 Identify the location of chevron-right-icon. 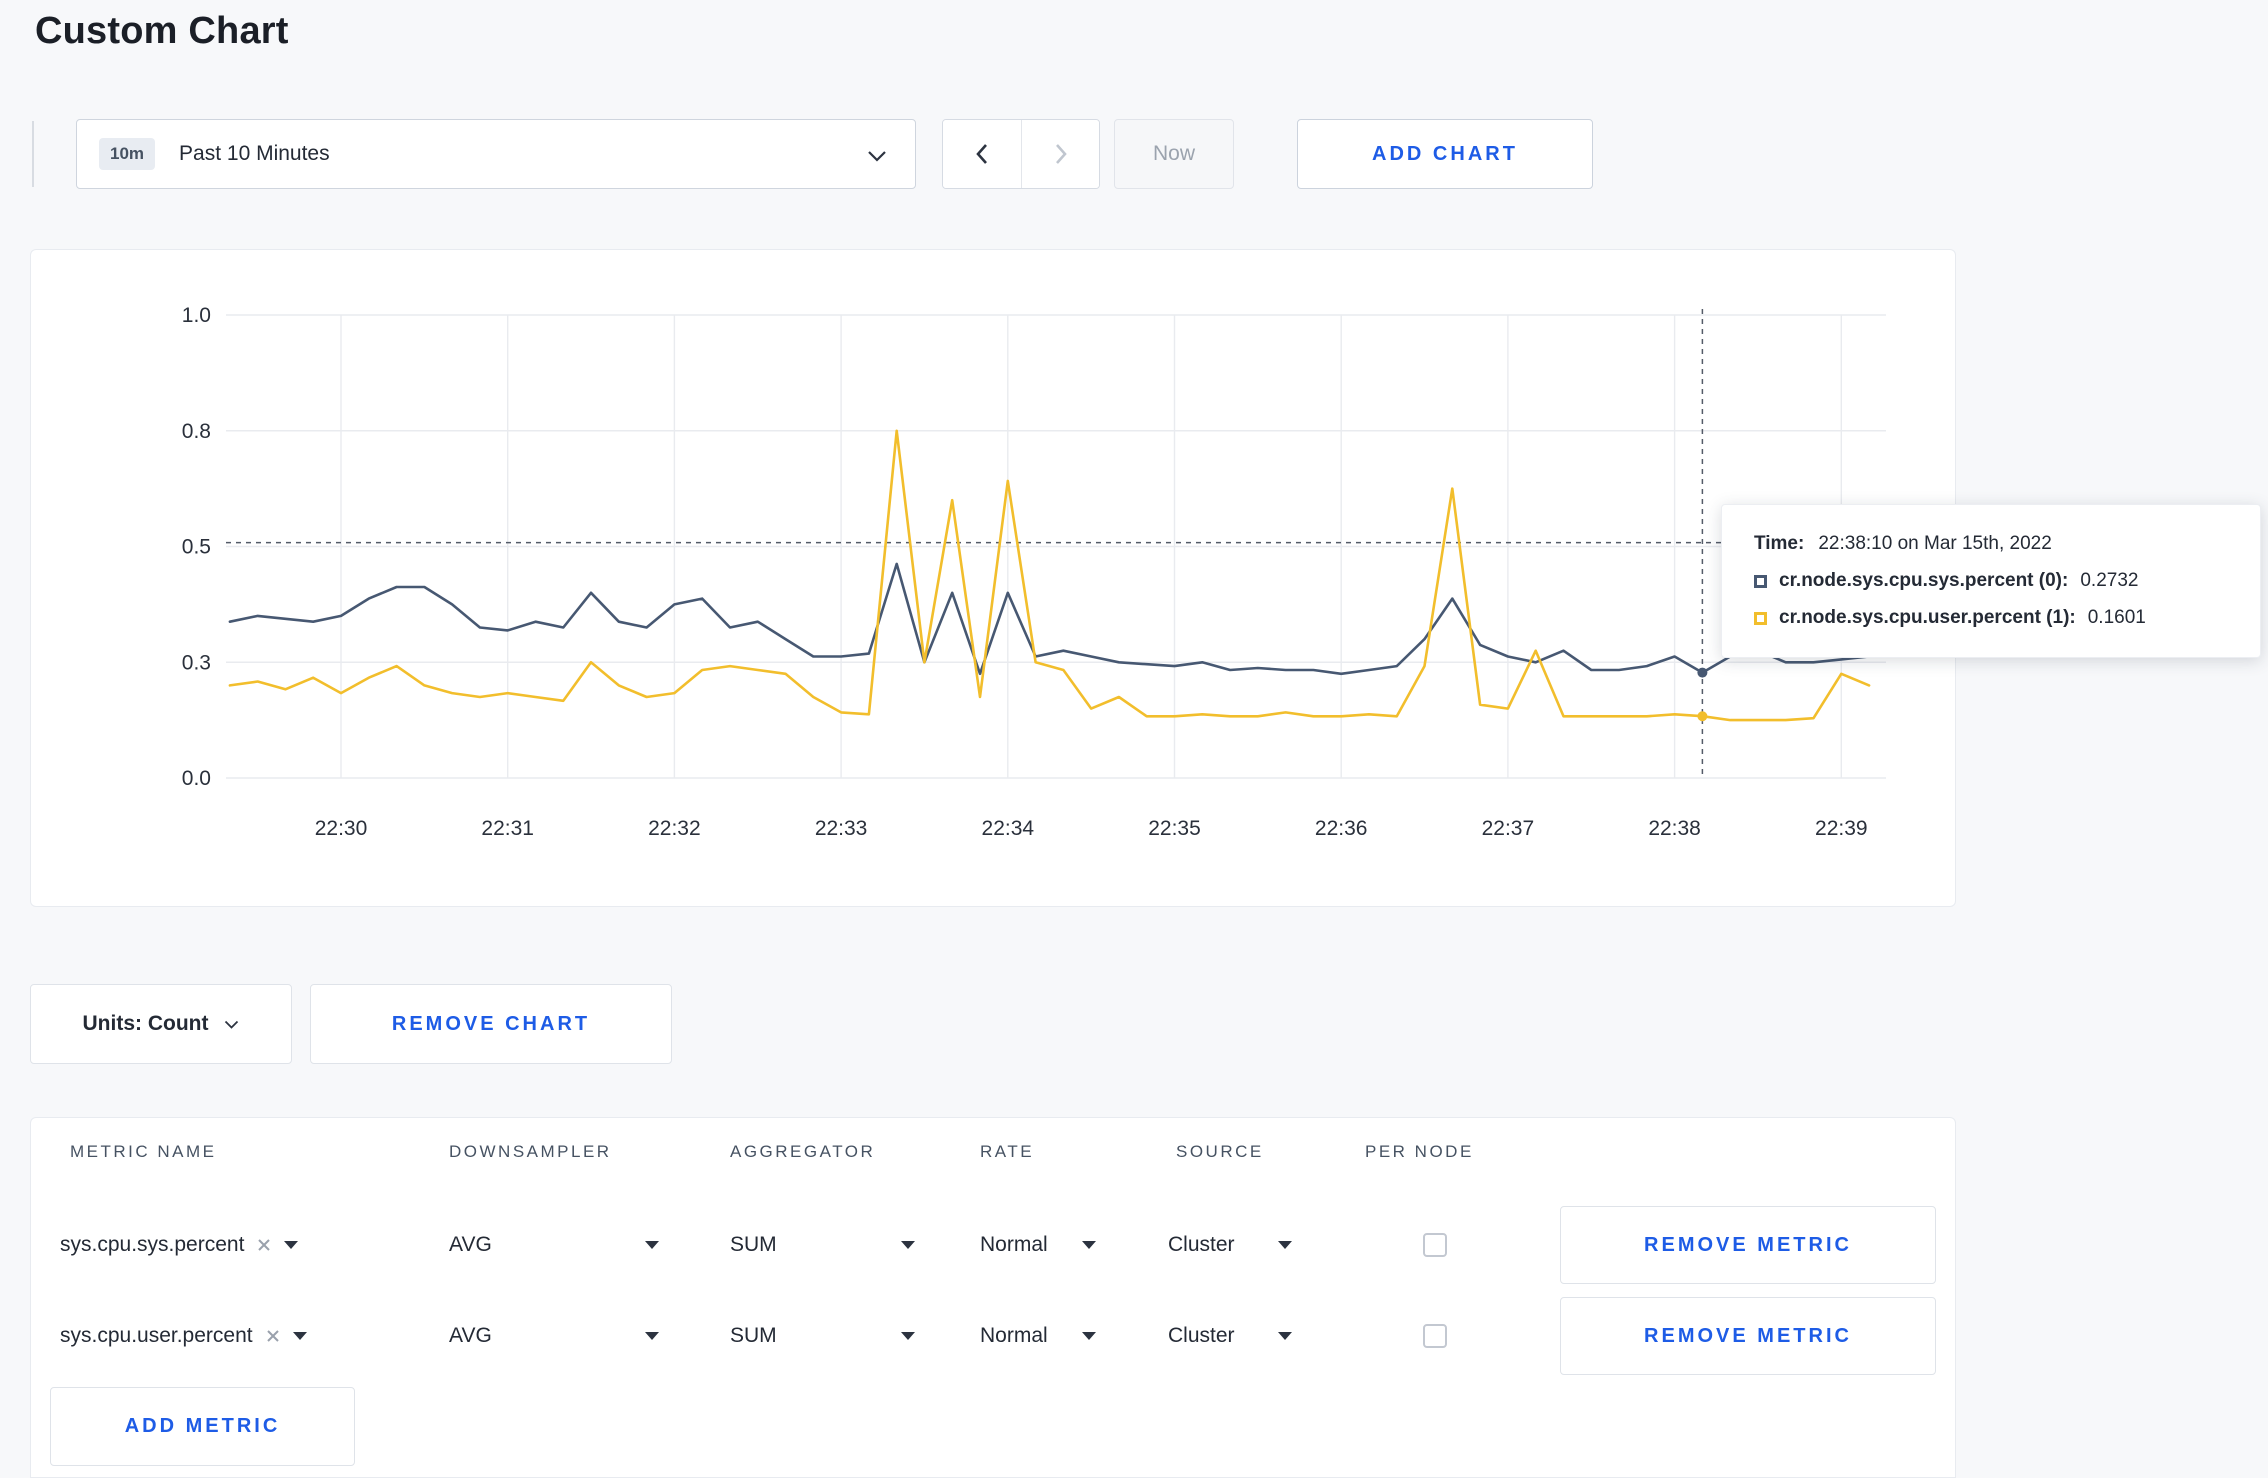
(1061, 154).